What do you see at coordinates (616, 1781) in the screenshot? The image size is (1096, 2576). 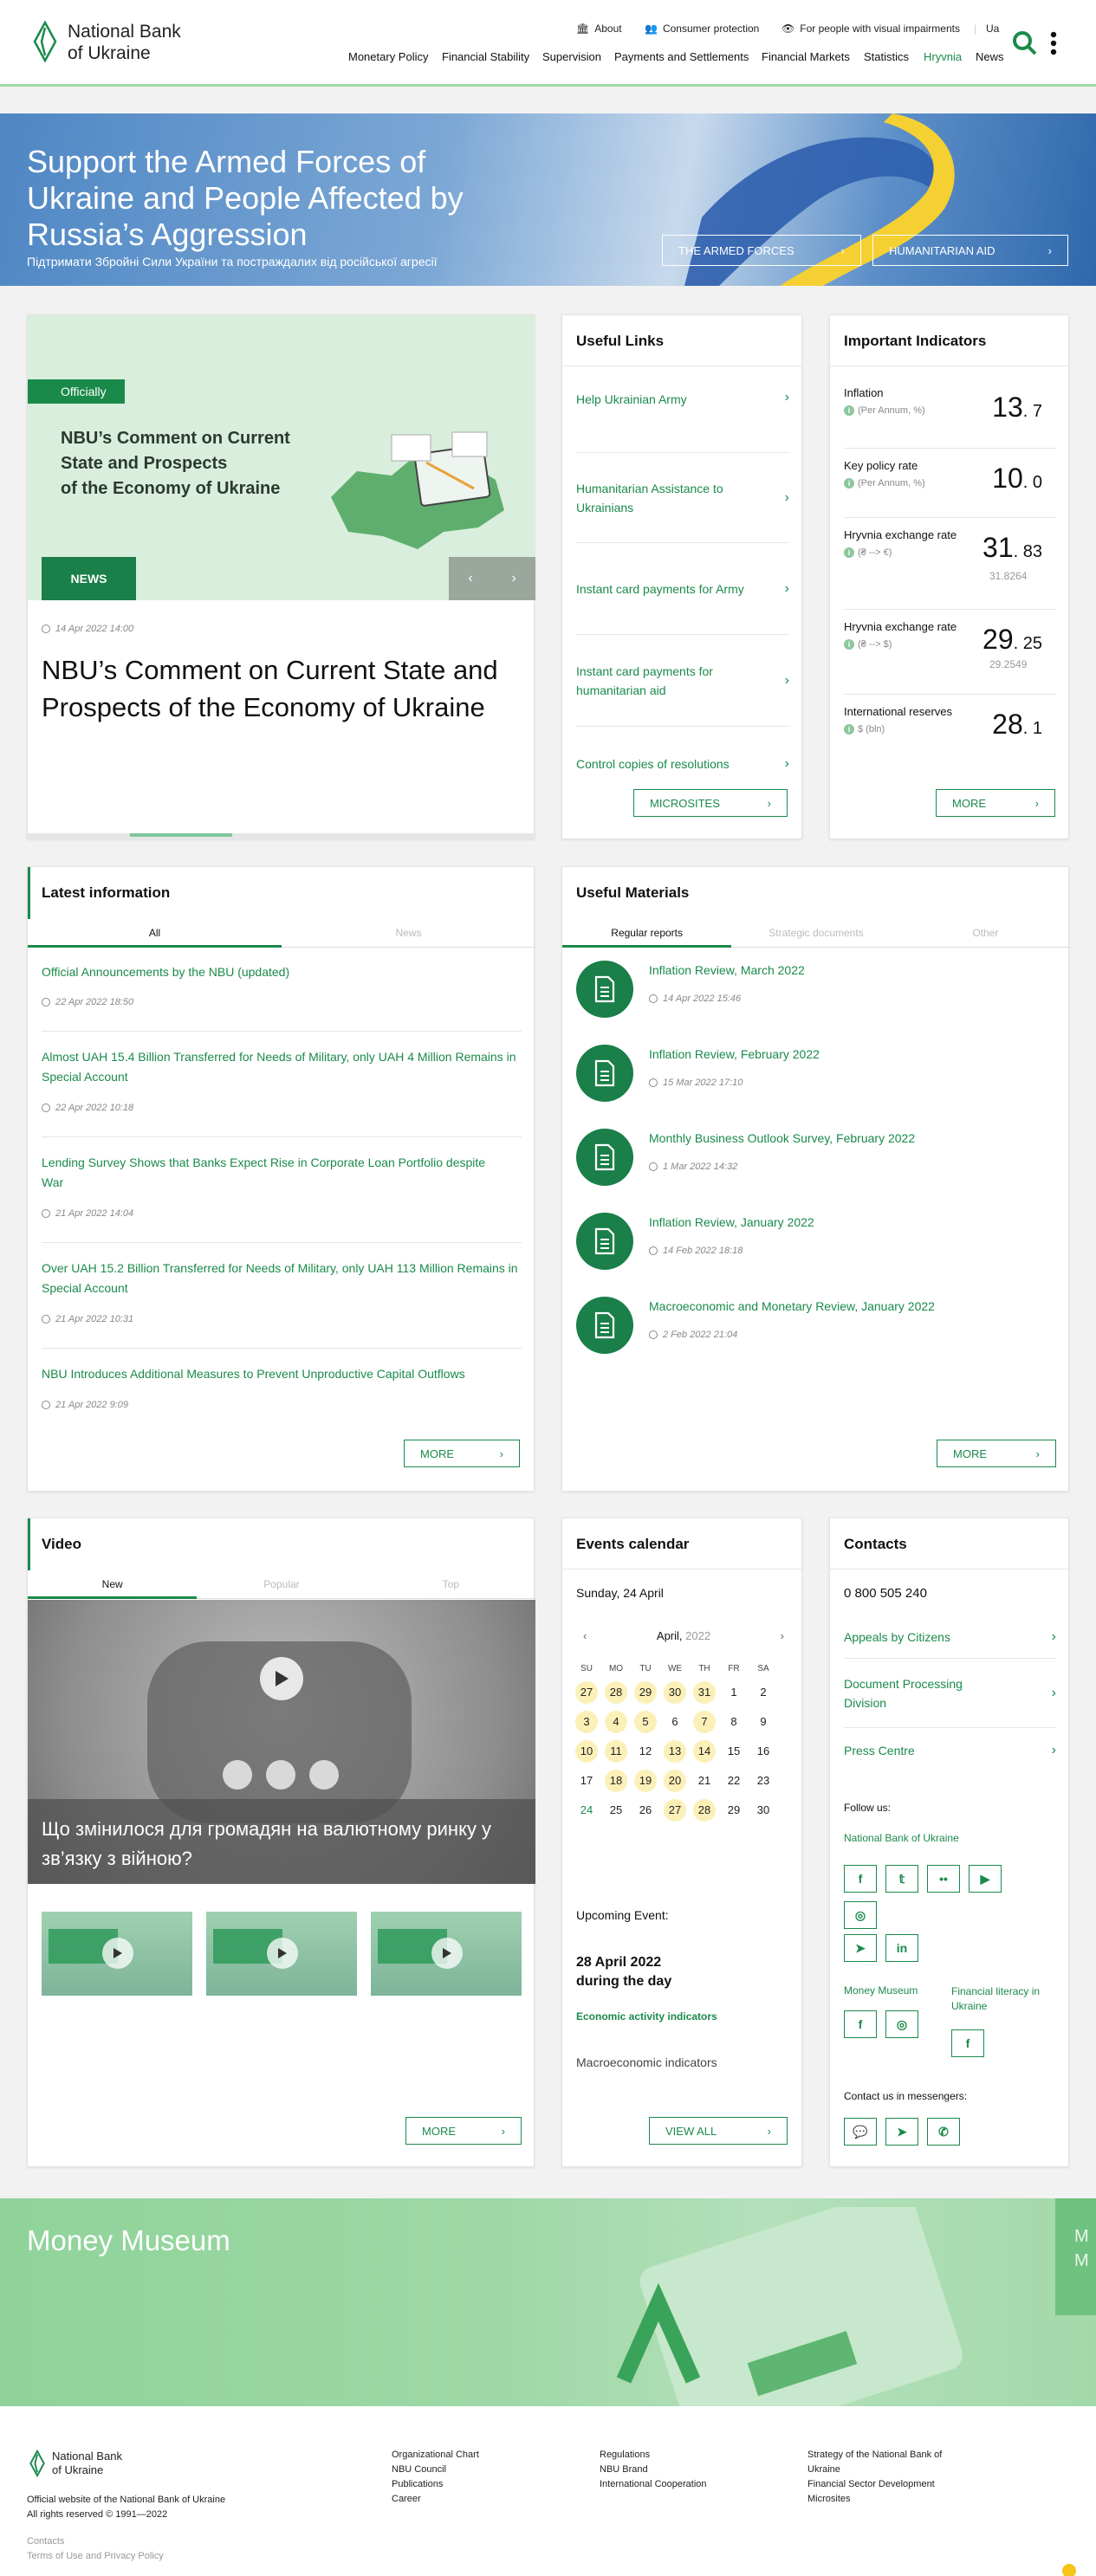 I see `calendar-day: 18` at bounding box center [616, 1781].